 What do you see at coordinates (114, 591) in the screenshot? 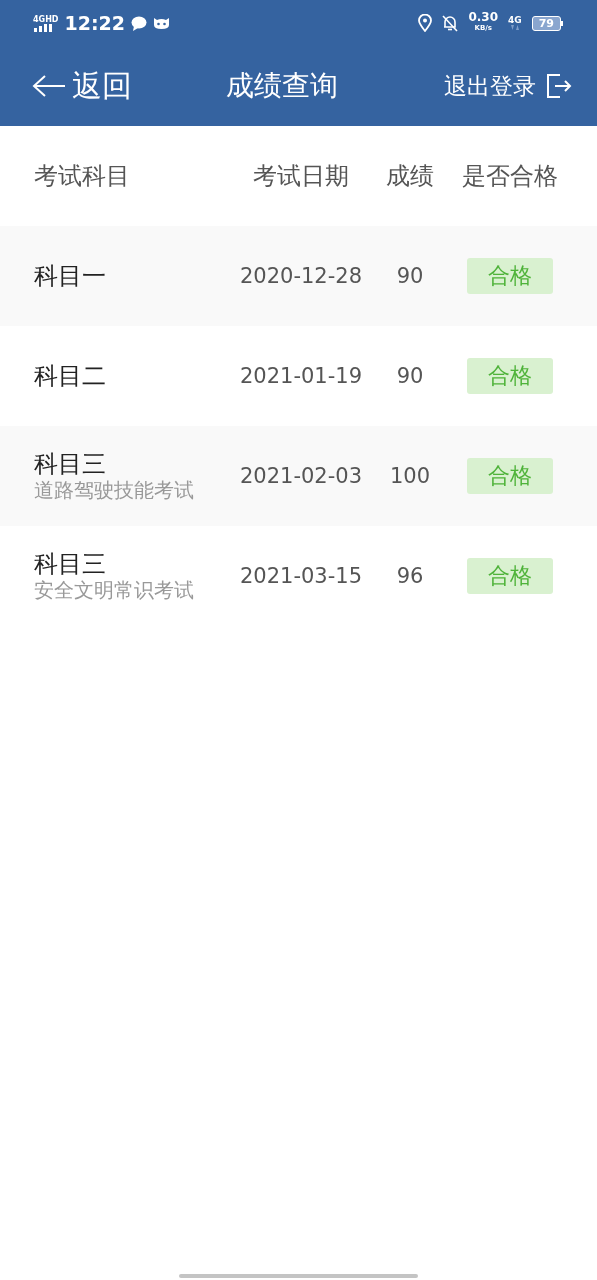
I see `subject-subtitle: 安全文明常识考试` at bounding box center [114, 591].